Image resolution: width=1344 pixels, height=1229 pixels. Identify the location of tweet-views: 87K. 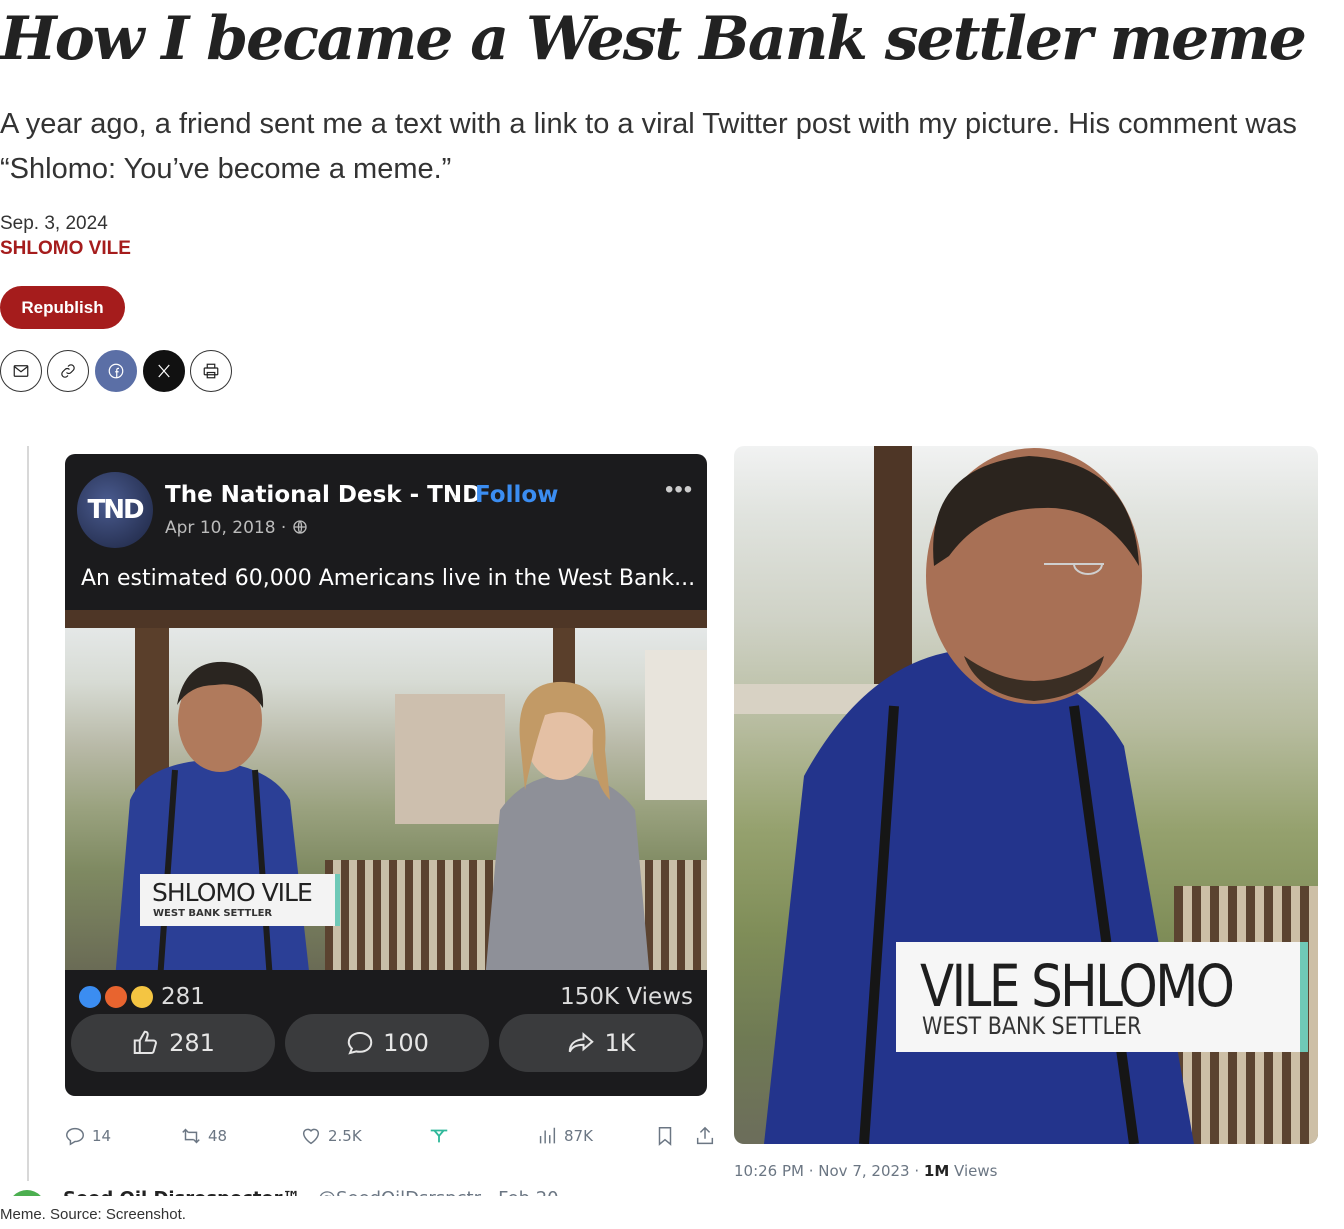
(564, 1136).